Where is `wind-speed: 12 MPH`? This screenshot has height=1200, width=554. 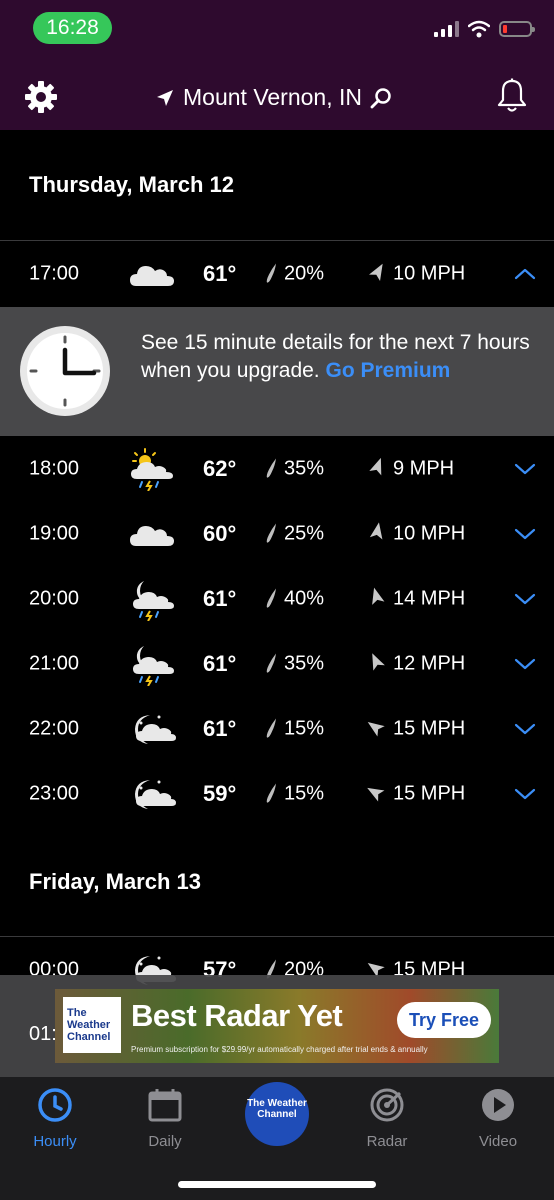 wind-speed: 12 MPH is located at coordinates (416, 663).